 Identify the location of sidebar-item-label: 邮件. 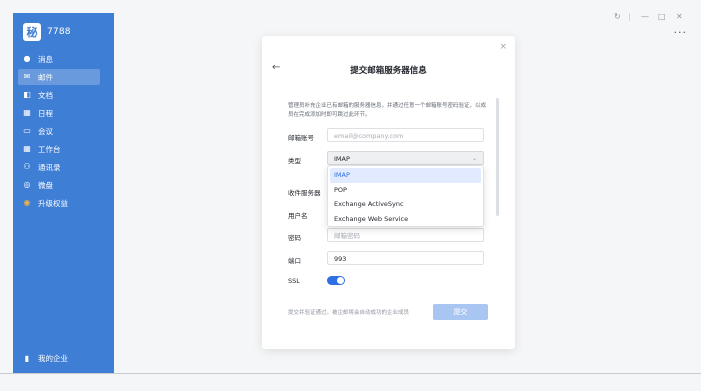
(45, 77).